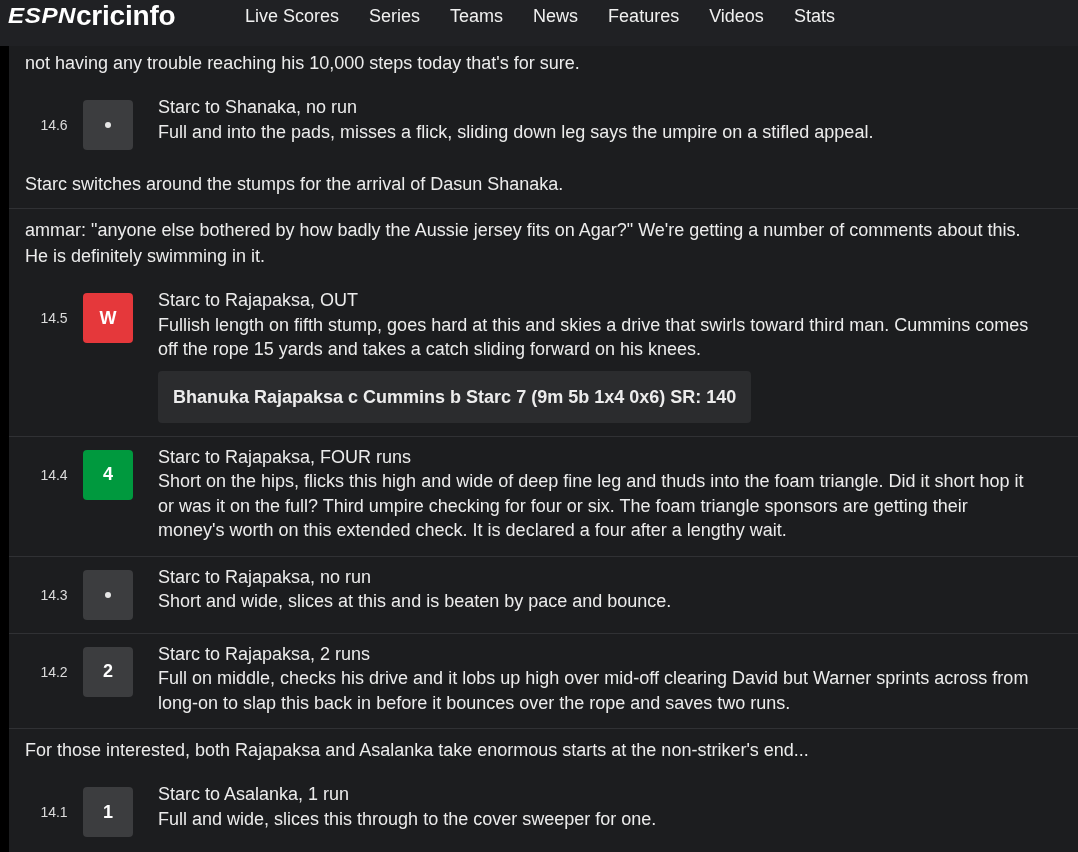 Image resolution: width=1078 pixels, height=852 pixels. Describe the element at coordinates (455, 396) in the screenshot. I see `dismissal-summary: Bhanuka Rajapaksa c Cummins b Starc 7 (9m 5b 1x4 0x6) SR: 140` at that location.